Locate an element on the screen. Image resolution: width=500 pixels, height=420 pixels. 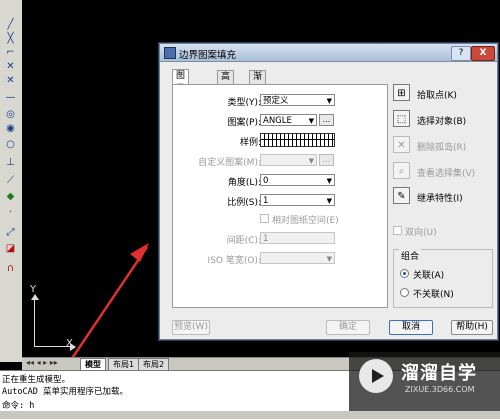
spline-tool-icon: ◉ is located at coordinates (10, 128).